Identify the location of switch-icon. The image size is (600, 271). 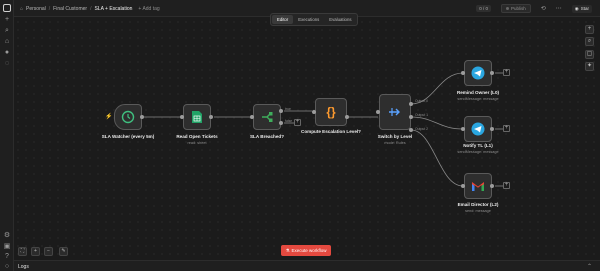
(394, 112).